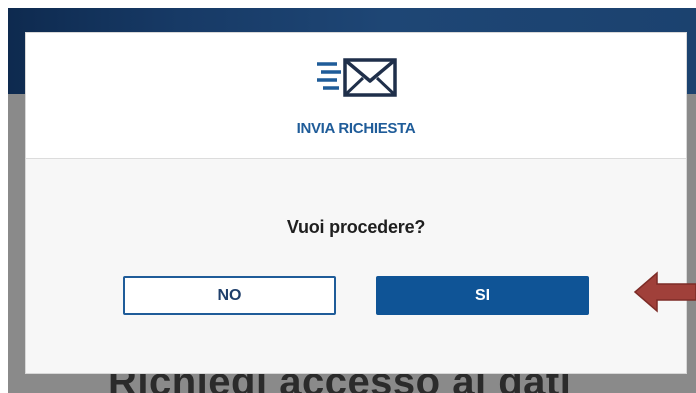 This screenshot has width=696, height=393. I want to click on no-button: NO, so click(229, 295).